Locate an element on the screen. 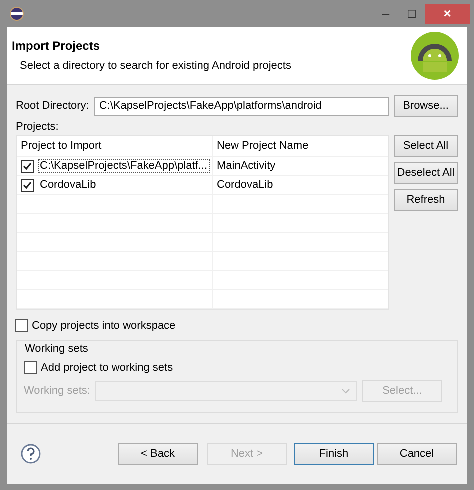 The height and width of the screenshot is (490, 474). working-sets-label: Working sets: is located at coordinates (57, 391).